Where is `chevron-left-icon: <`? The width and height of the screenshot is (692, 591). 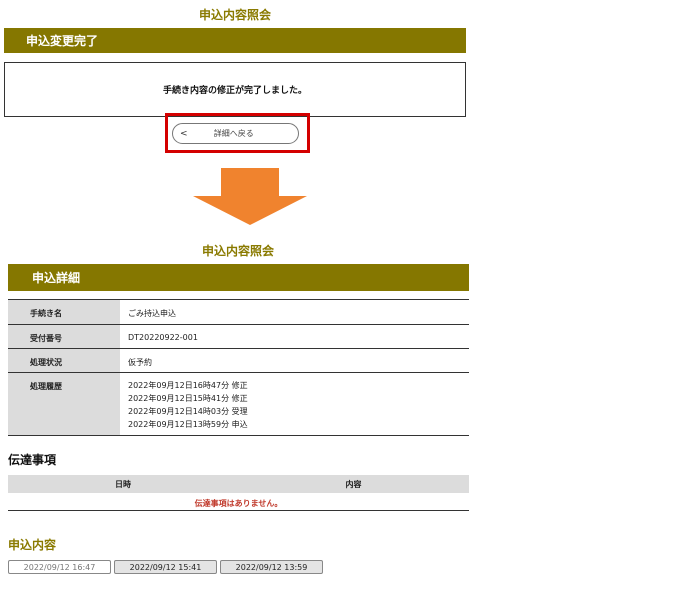 chevron-left-icon: < is located at coordinates (184, 133).